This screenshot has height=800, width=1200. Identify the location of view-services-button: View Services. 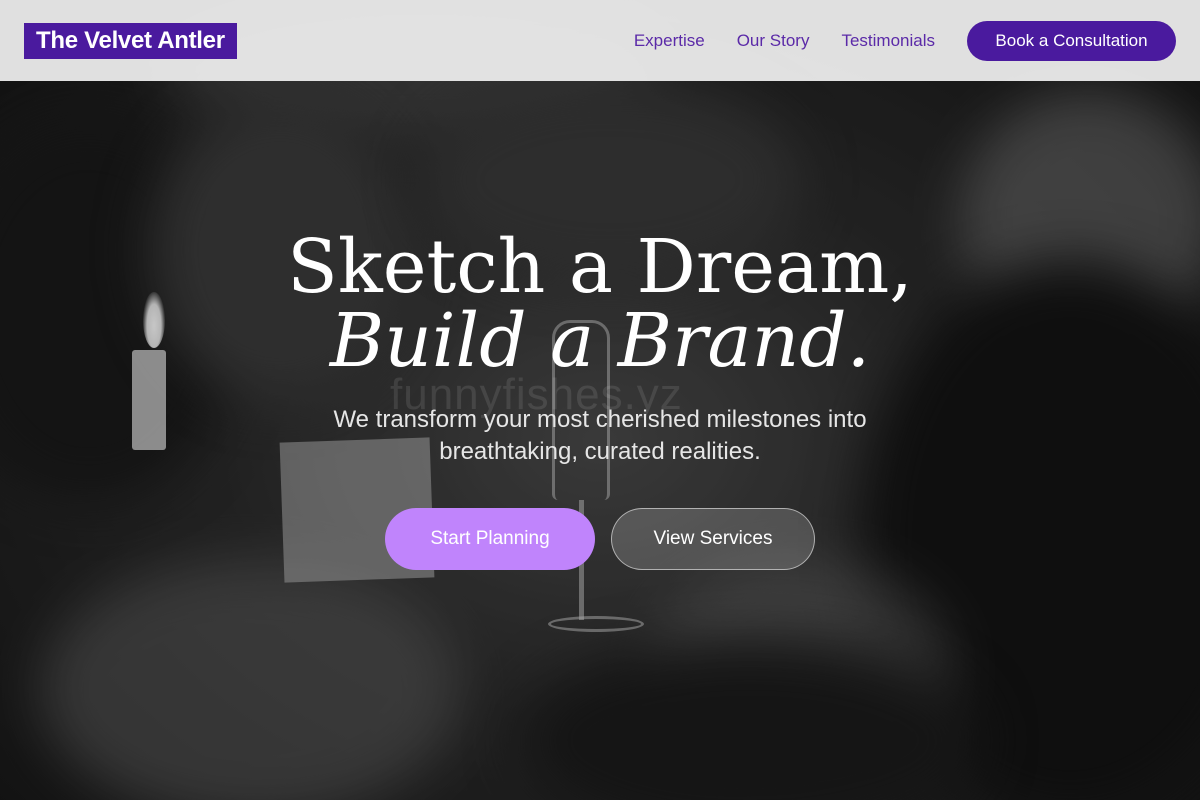
(713, 539).